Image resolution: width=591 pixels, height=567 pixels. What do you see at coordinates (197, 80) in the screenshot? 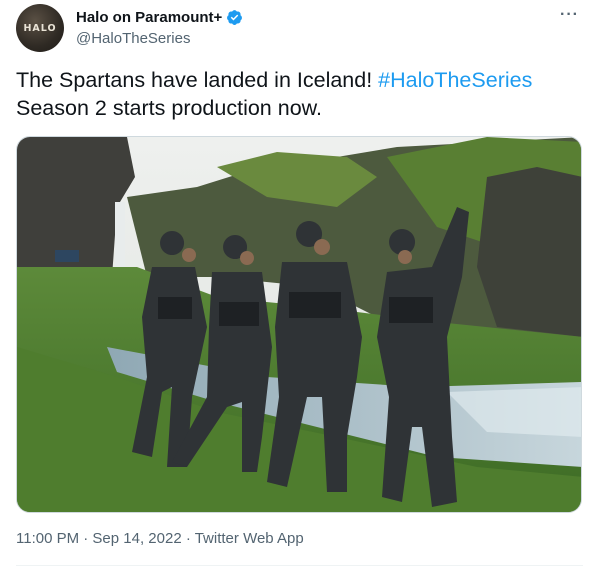
I see `tweet-text-part1: The Spartans have landed in Iceland!` at bounding box center [197, 80].